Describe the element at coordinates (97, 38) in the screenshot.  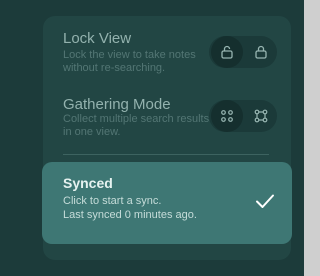
I see `lock-view-title: Lock View` at that location.